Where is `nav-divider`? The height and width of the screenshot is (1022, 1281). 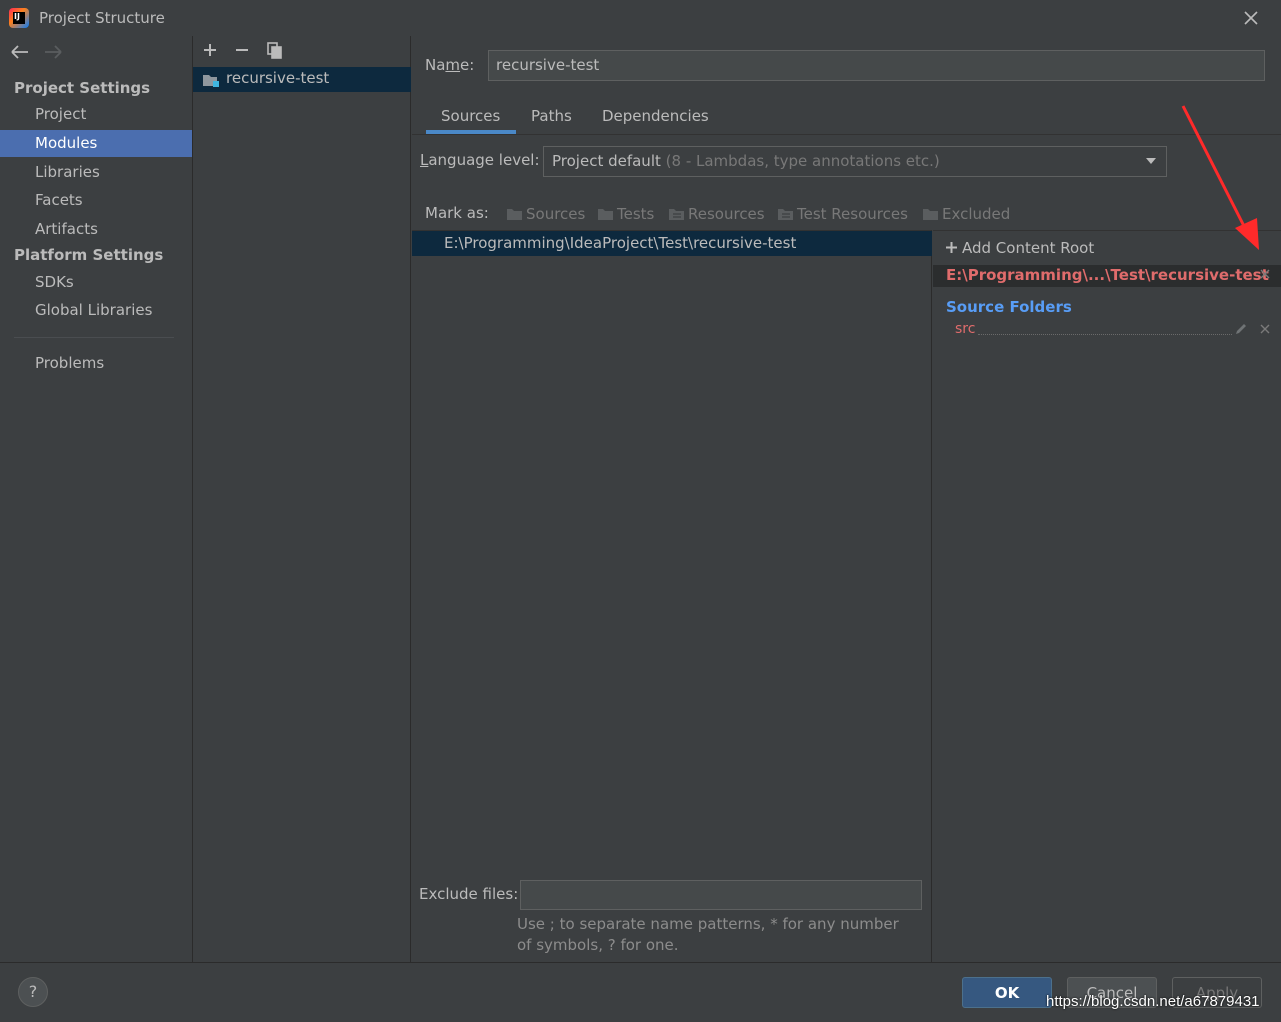
nav-divider is located at coordinates (94, 337).